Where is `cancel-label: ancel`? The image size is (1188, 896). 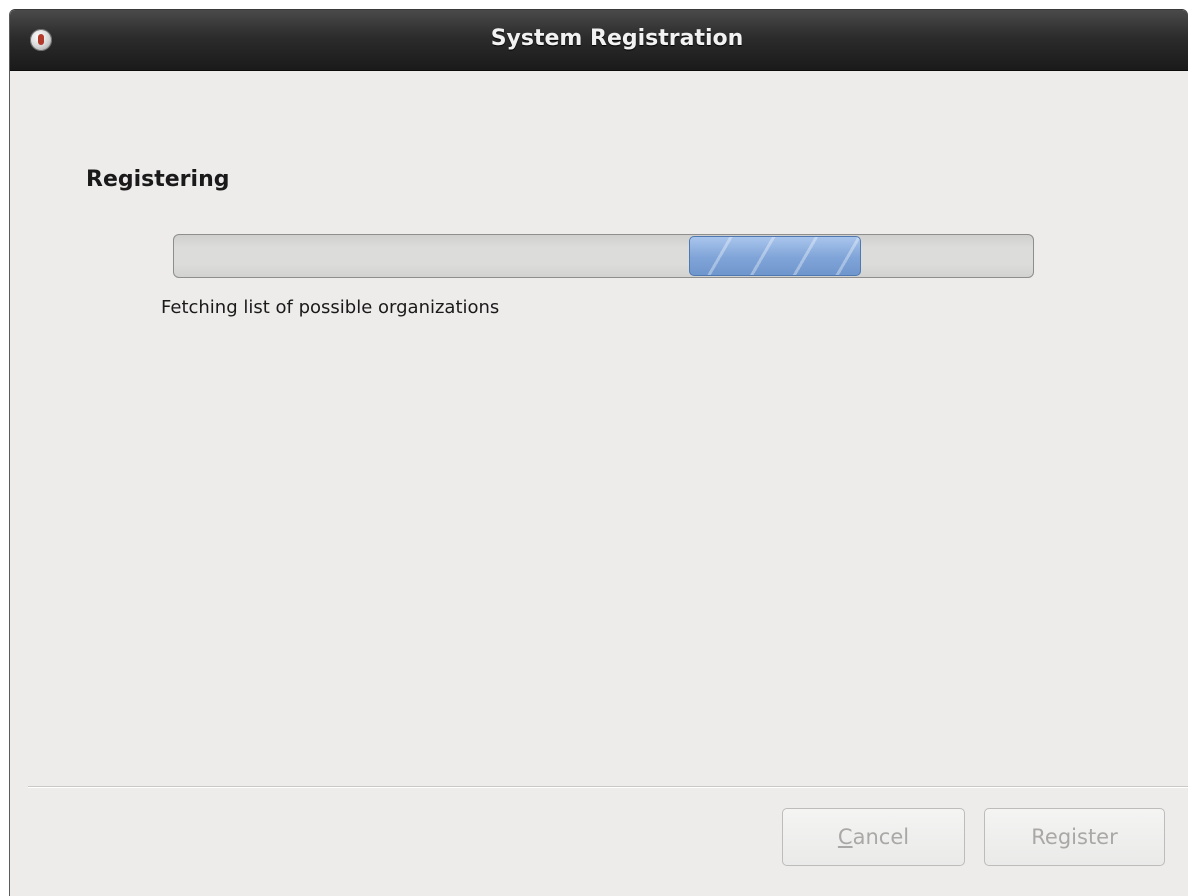
cancel-label: ancel is located at coordinates (881, 837).